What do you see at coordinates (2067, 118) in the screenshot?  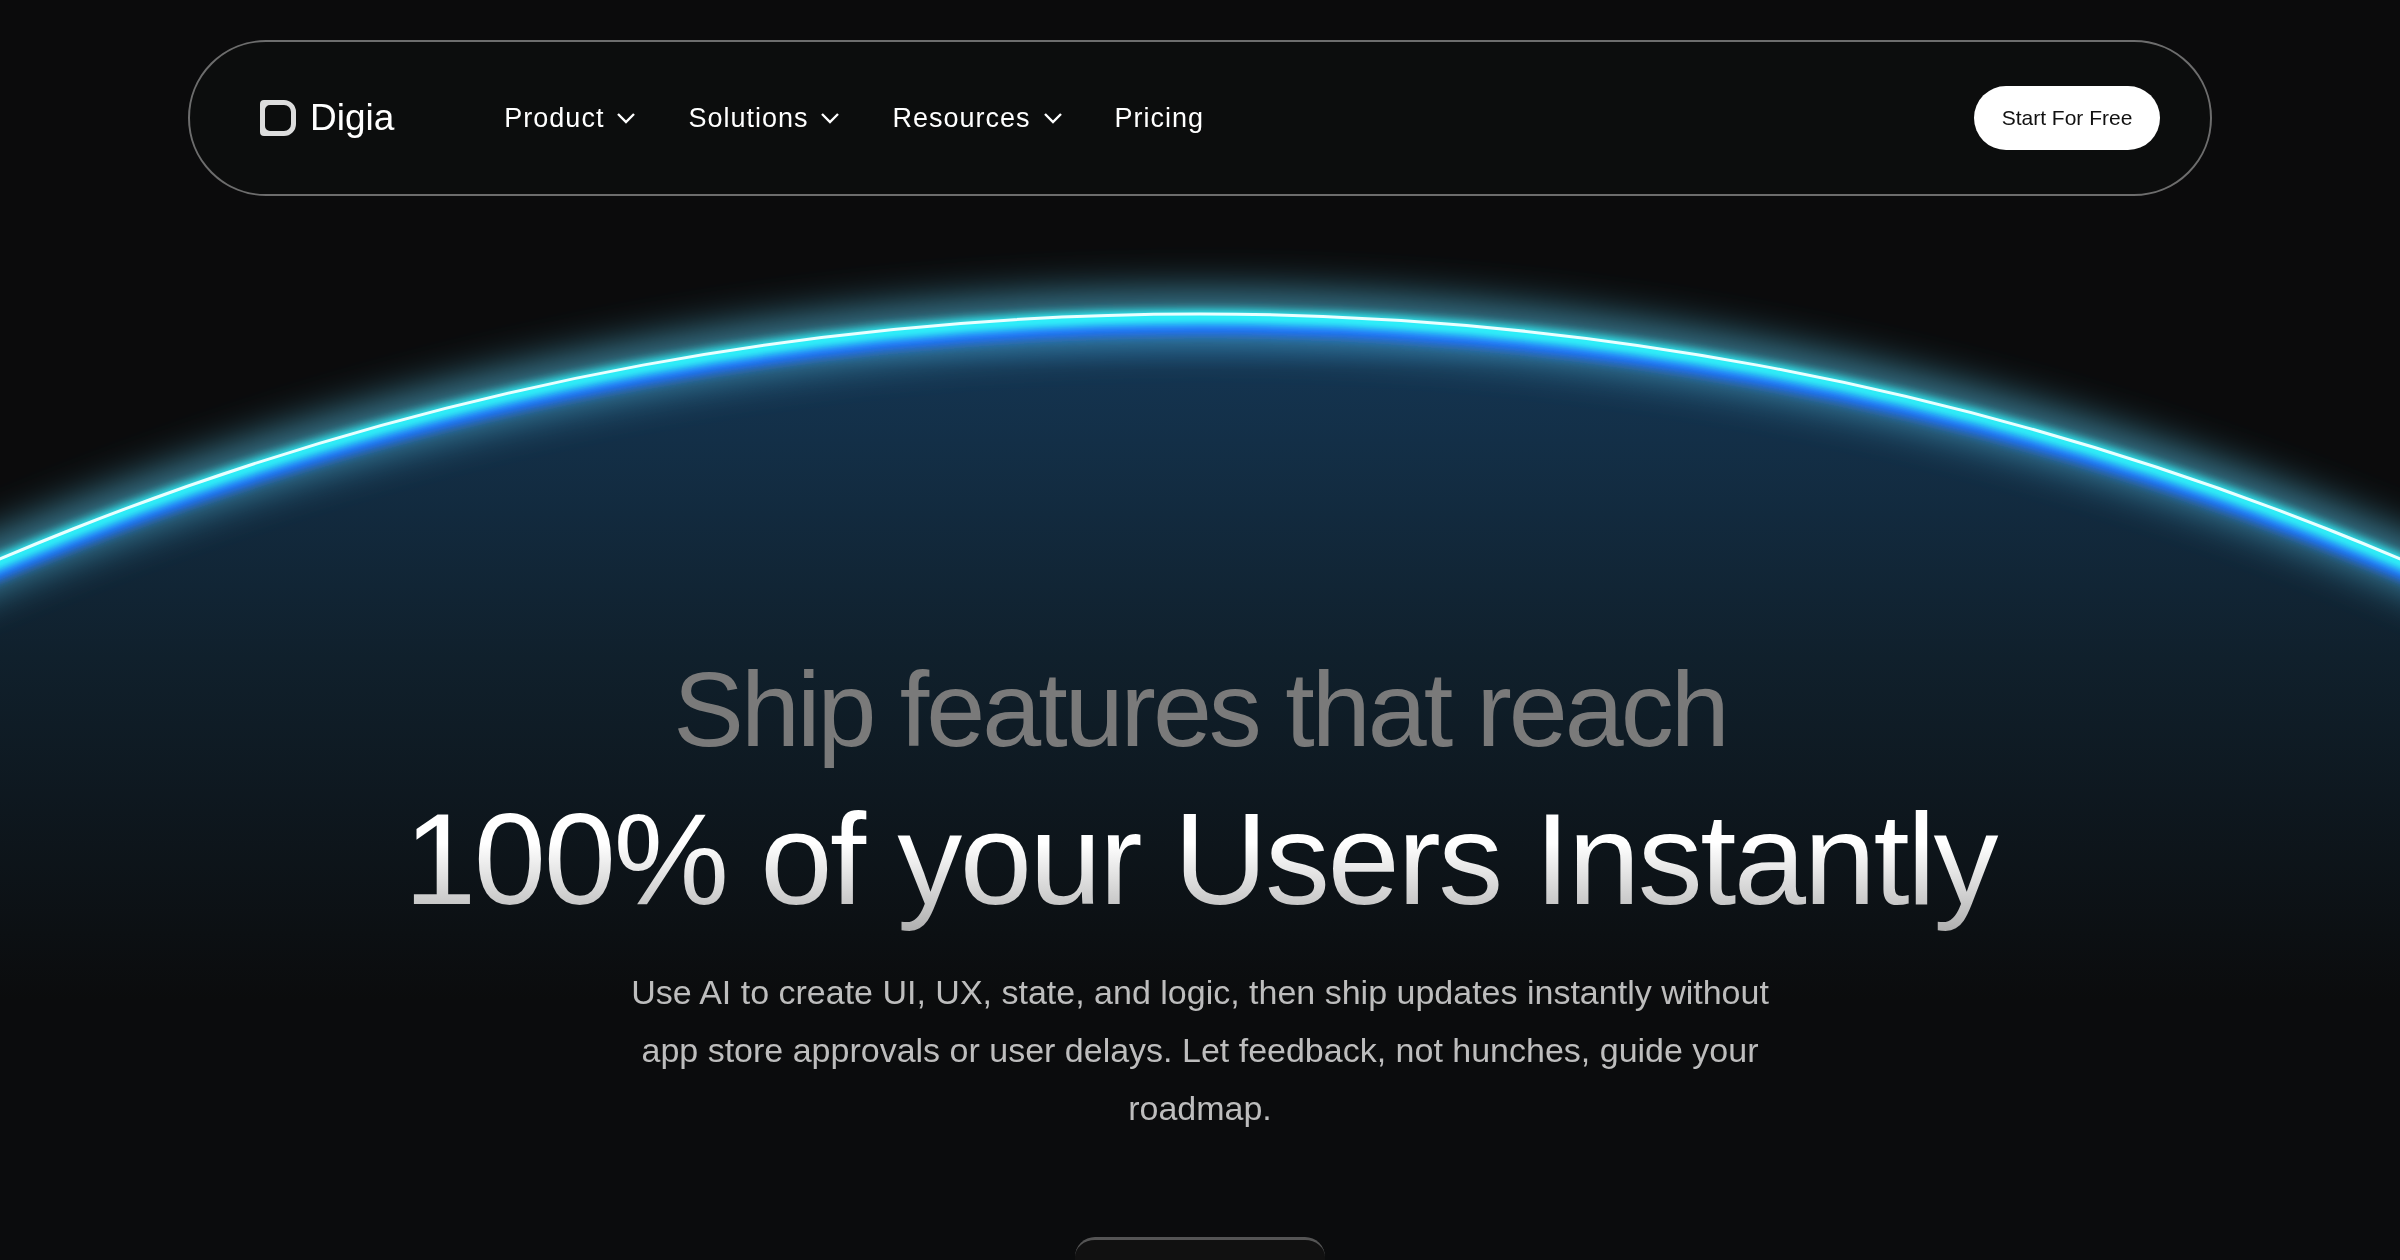 I see `start-for-free-button: Start For Free` at bounding box center [2067, 118].